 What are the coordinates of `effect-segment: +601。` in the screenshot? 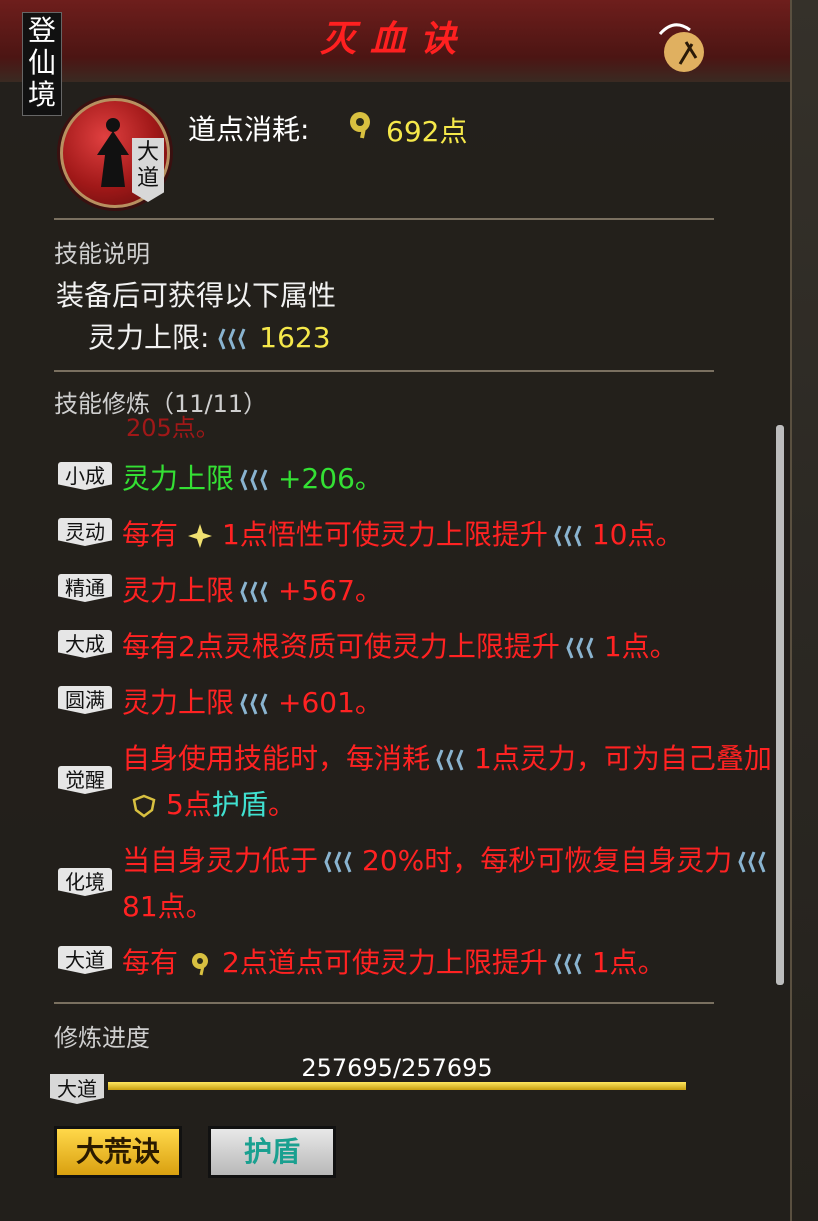 It's located at (330, 702).